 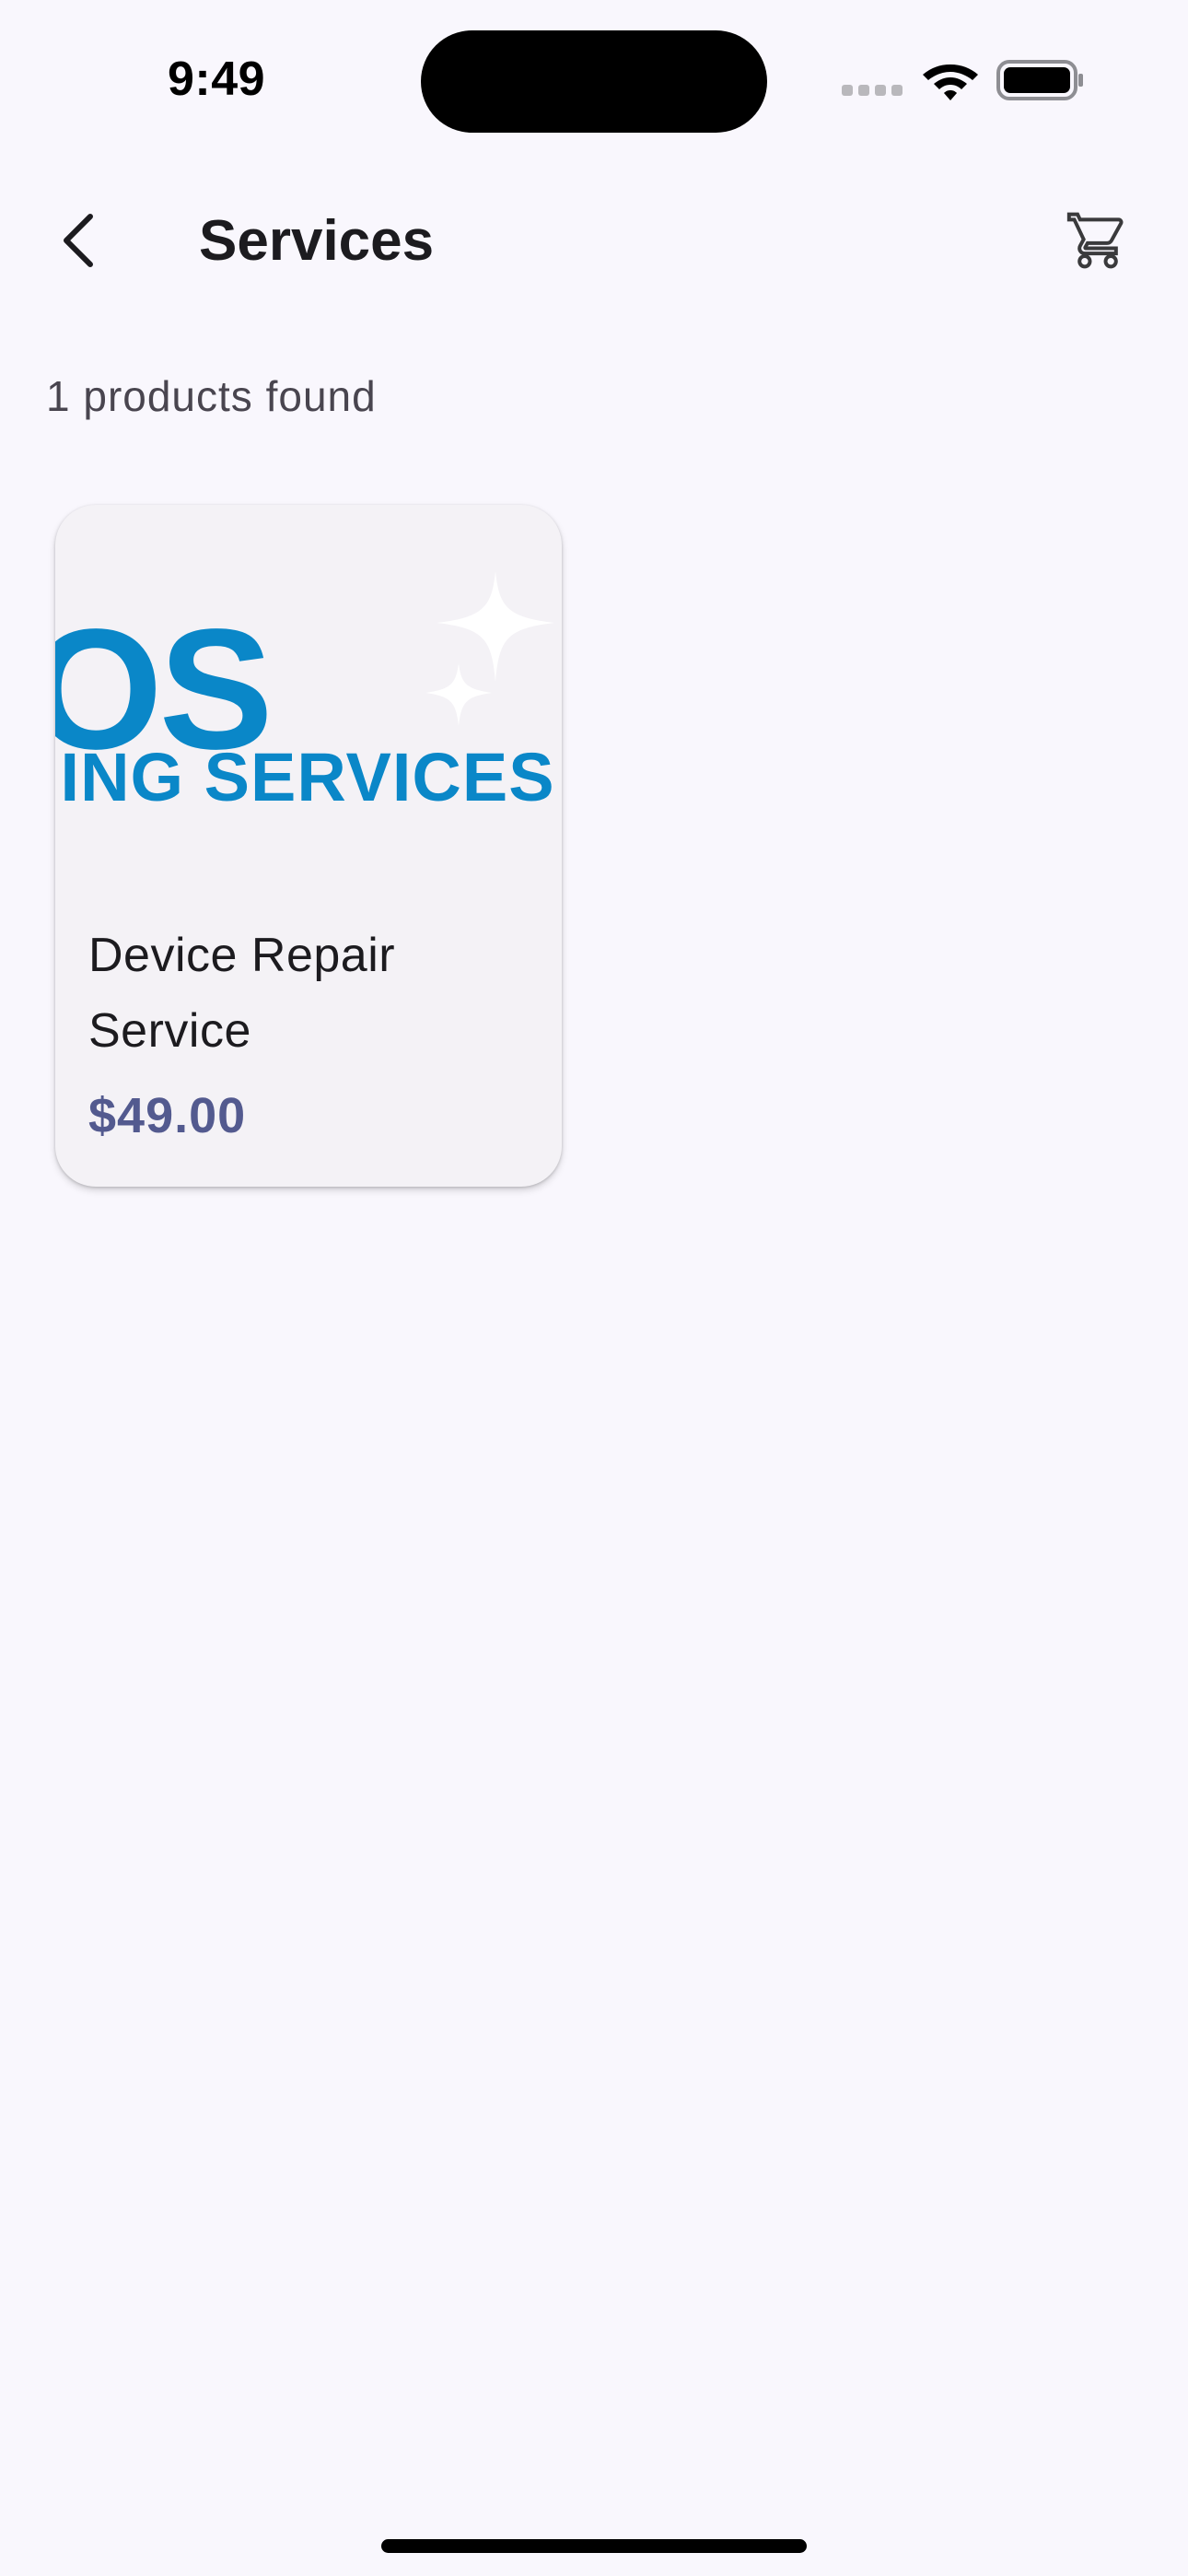 What do you see at coordinates (167, 1115) in the screenshot?
I see `product-price: $49.00` at bounding box center [167, 1115].